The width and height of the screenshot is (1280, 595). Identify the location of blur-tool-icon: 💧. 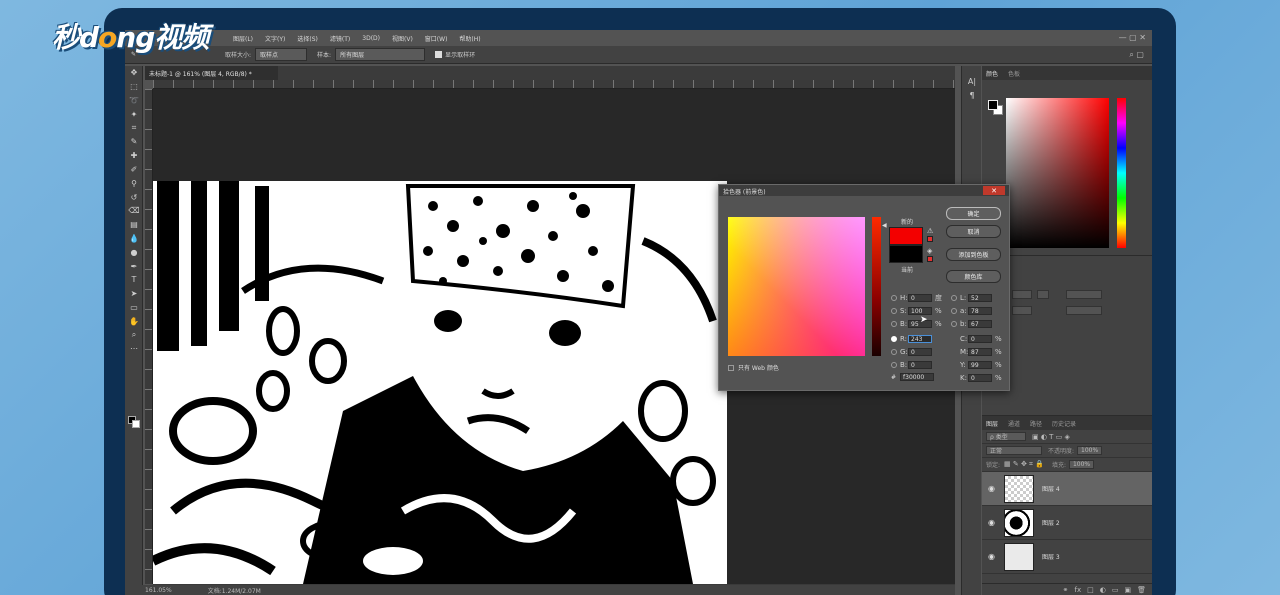
(134, 239).